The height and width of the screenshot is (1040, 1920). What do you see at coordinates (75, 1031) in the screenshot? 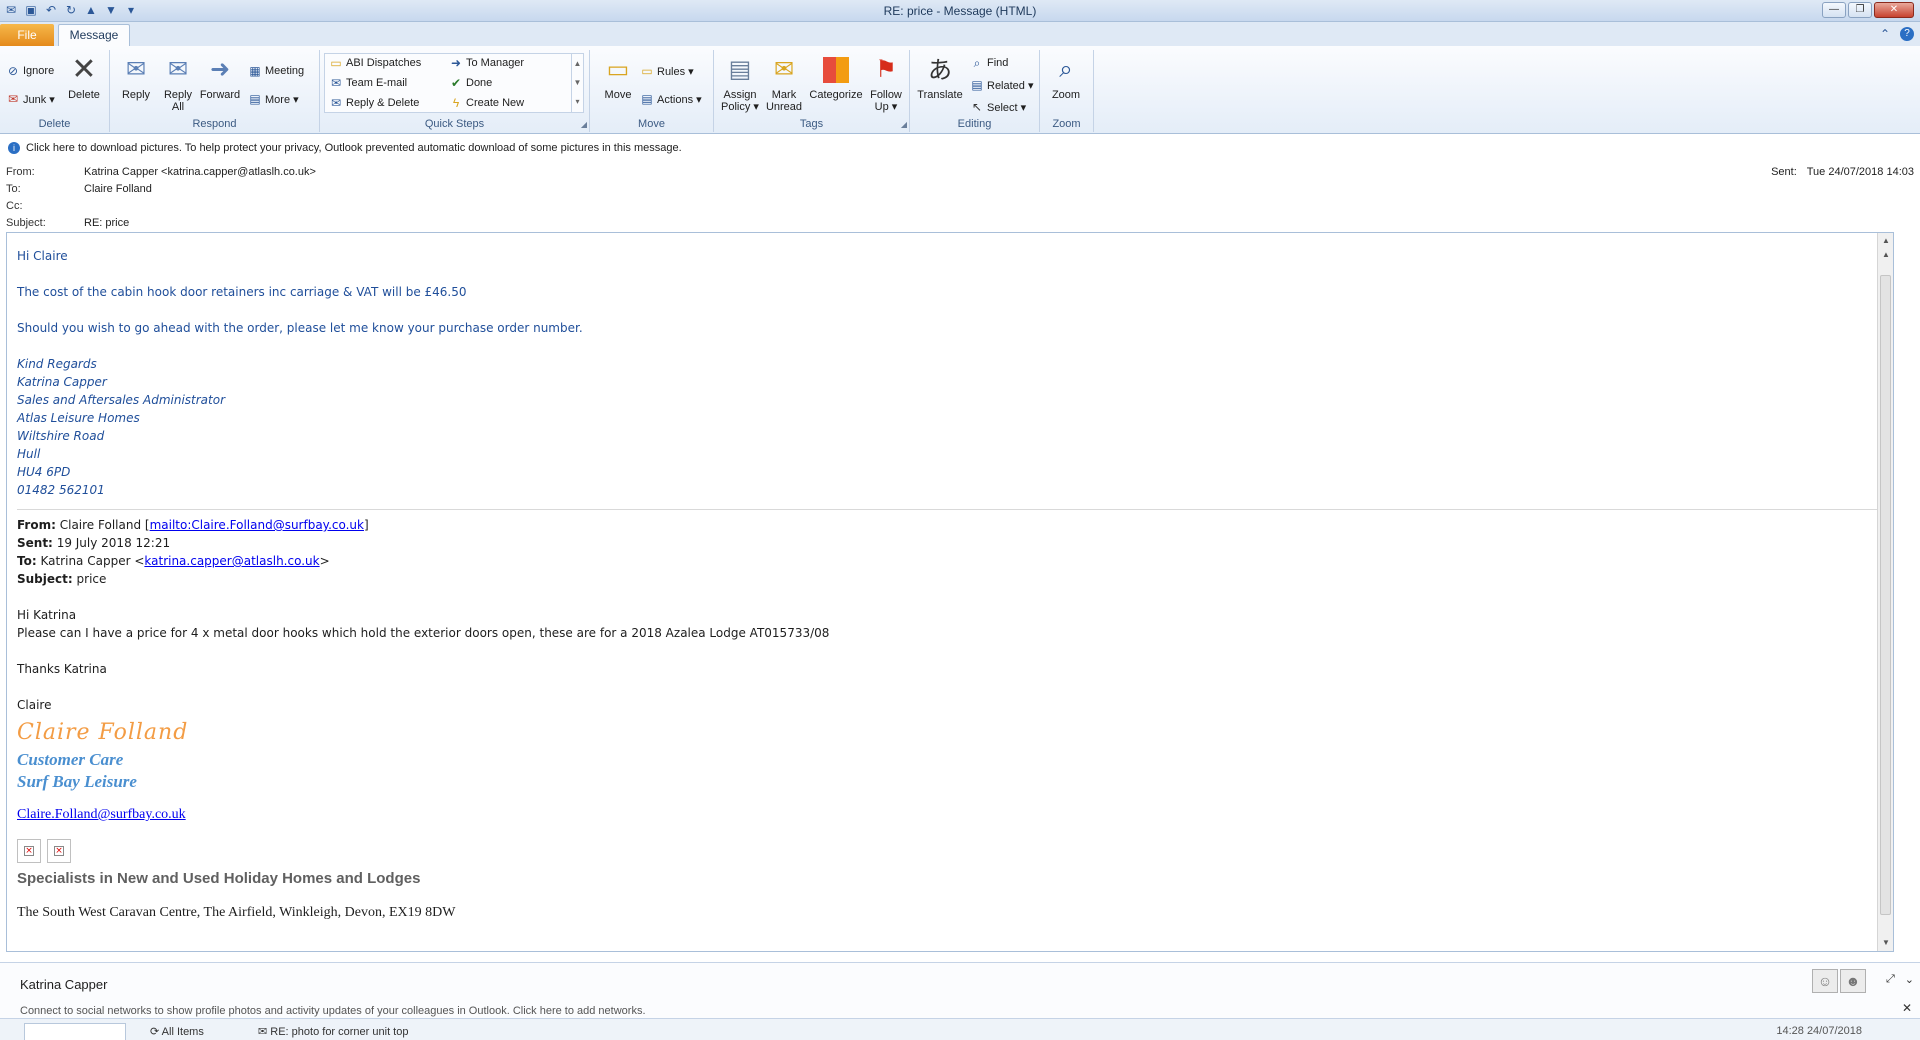
I see `folder-box` at bounding box center [75, 1031].